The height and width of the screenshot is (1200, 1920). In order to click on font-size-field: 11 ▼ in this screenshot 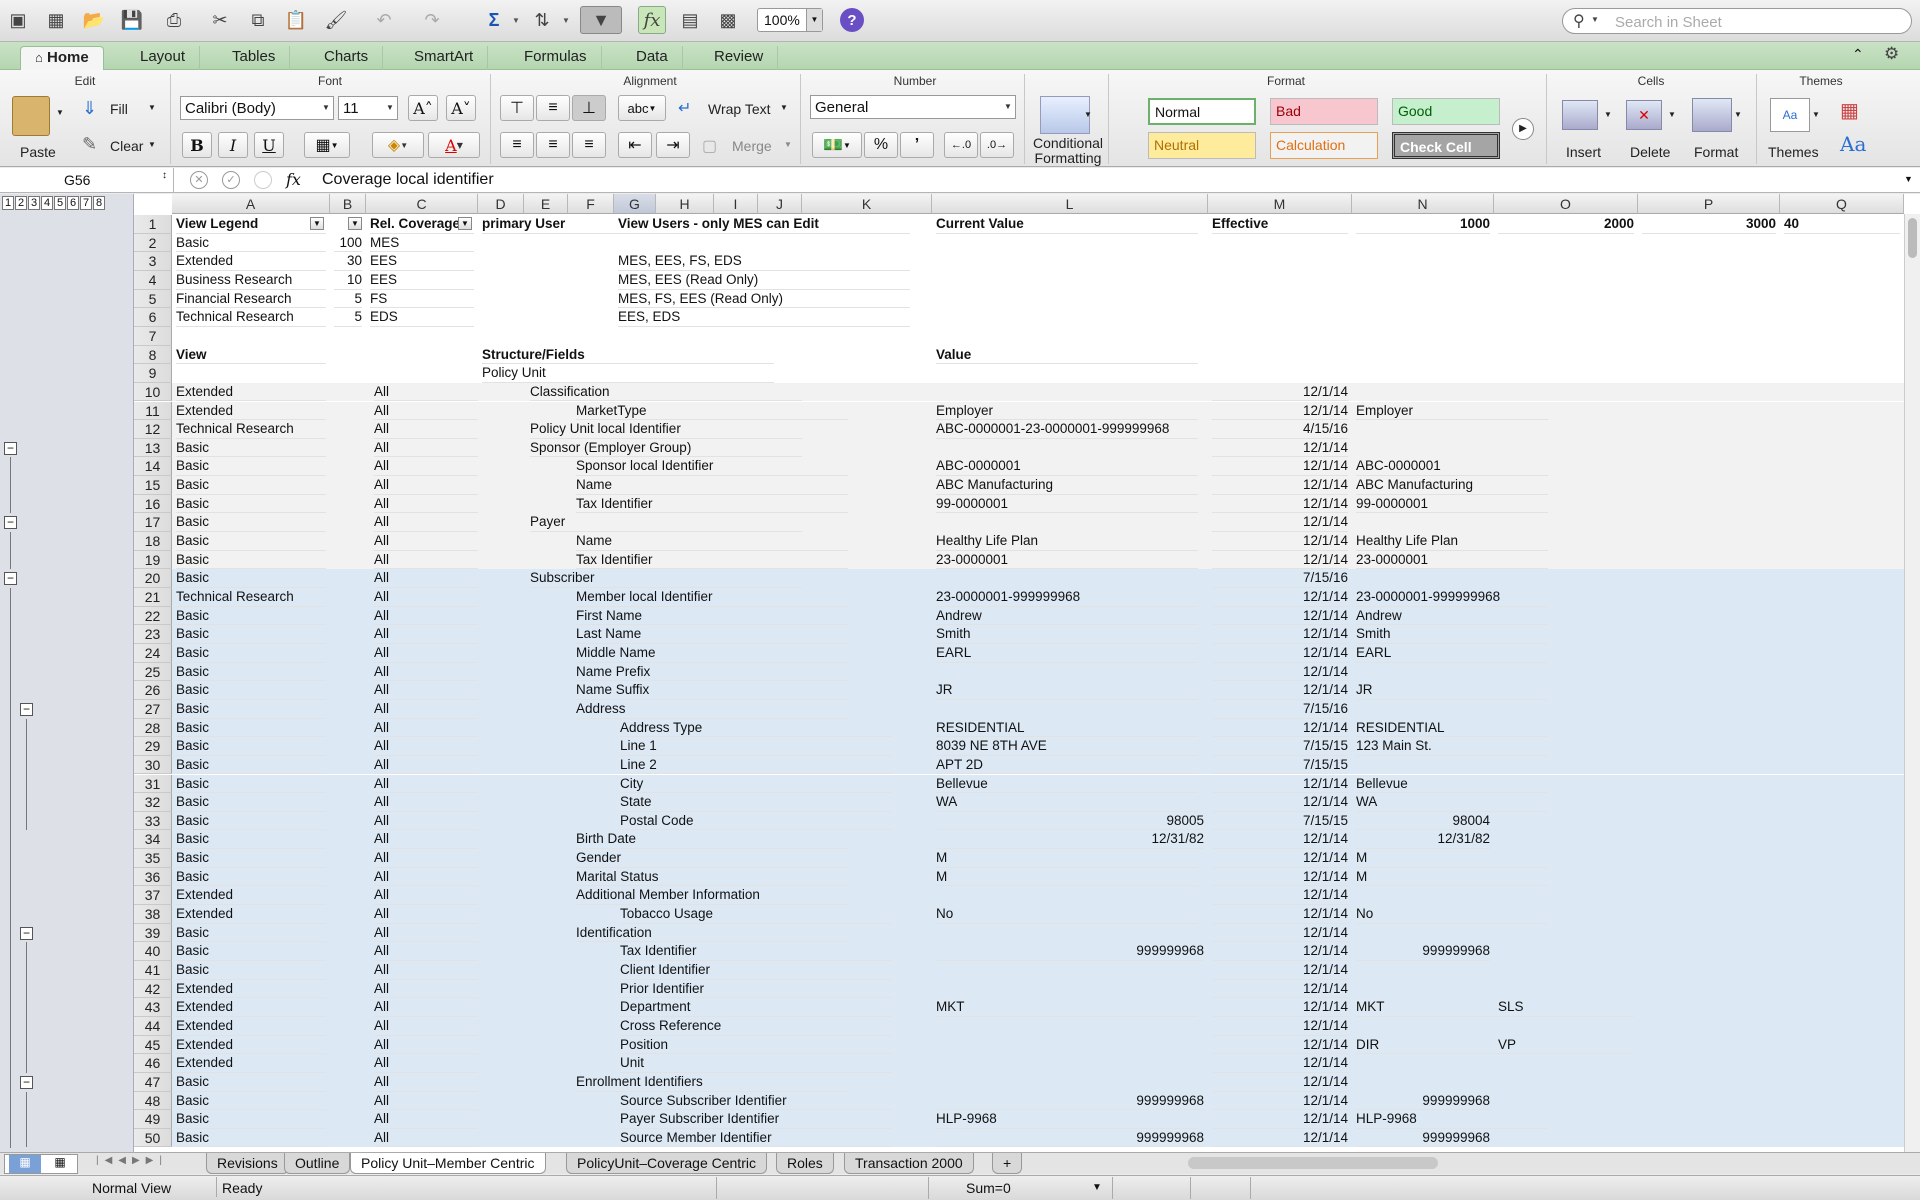, I will do `click(368, 108)`.